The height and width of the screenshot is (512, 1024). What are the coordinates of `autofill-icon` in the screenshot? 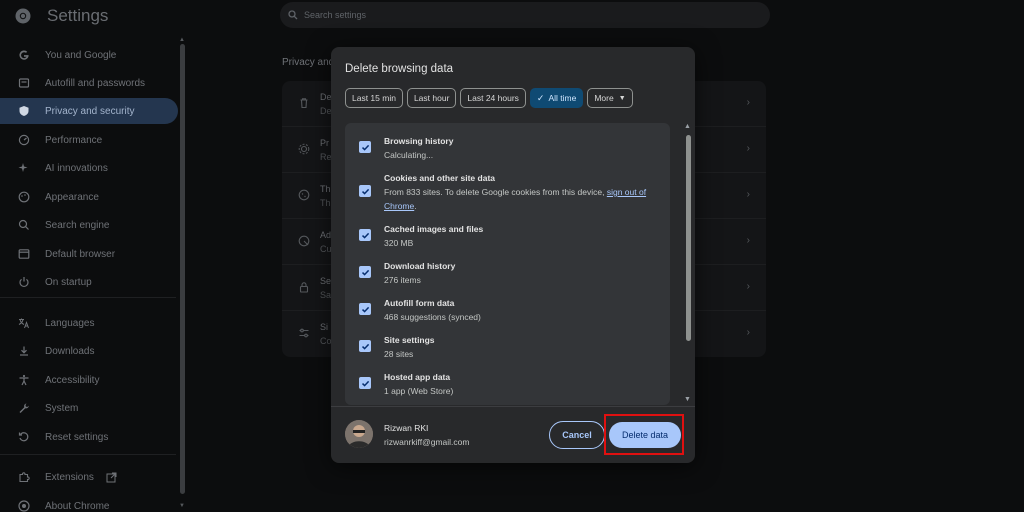 It's located at (24, 83).